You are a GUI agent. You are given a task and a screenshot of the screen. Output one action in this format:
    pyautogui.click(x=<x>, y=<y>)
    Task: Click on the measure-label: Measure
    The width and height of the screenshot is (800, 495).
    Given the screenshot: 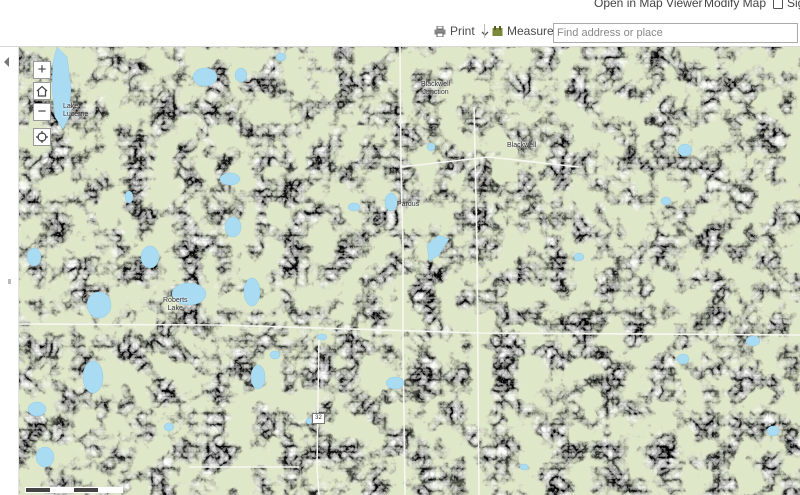 What is the action you would take?
    pyautogui.click(x=530, y=31)
    